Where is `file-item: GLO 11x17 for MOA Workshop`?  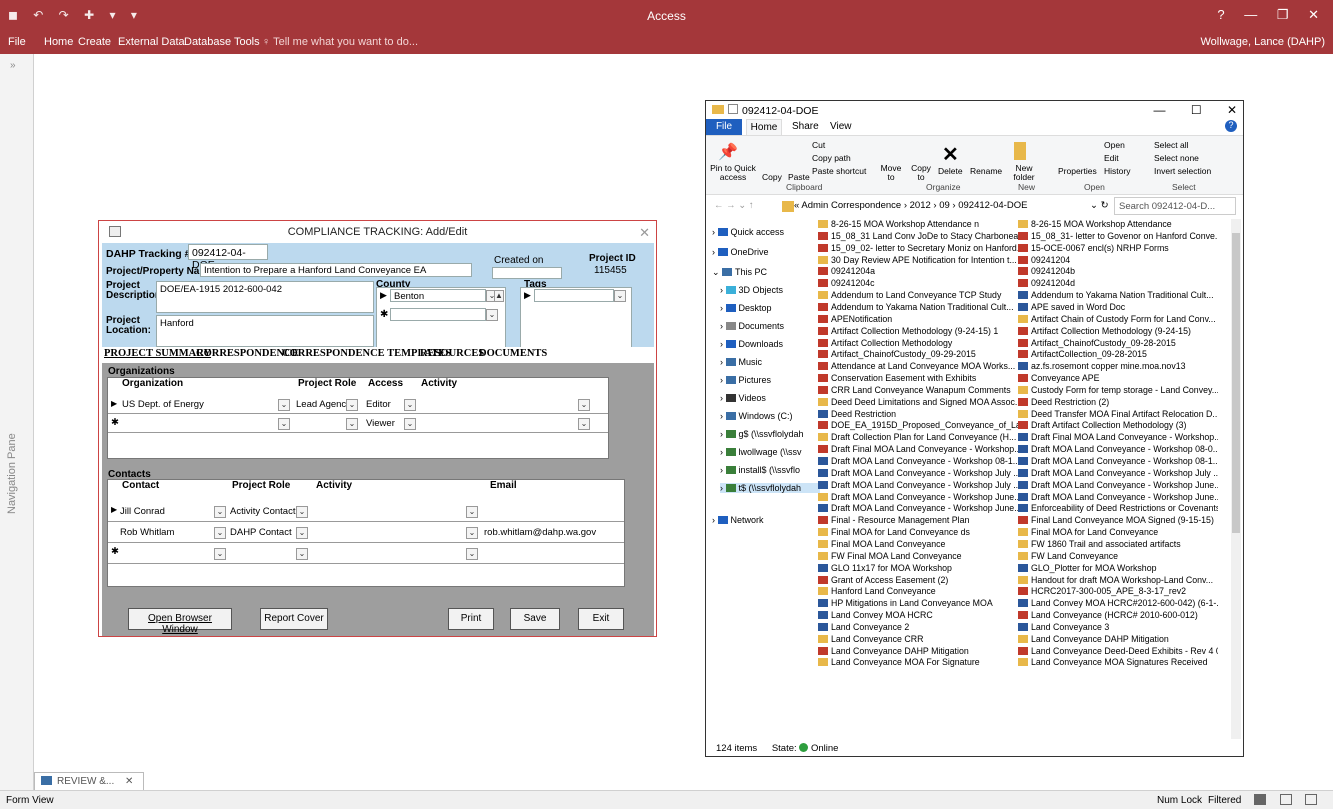 file-item: GLO 11x17 for MOA Workshop is located at coordinates (918, 569).